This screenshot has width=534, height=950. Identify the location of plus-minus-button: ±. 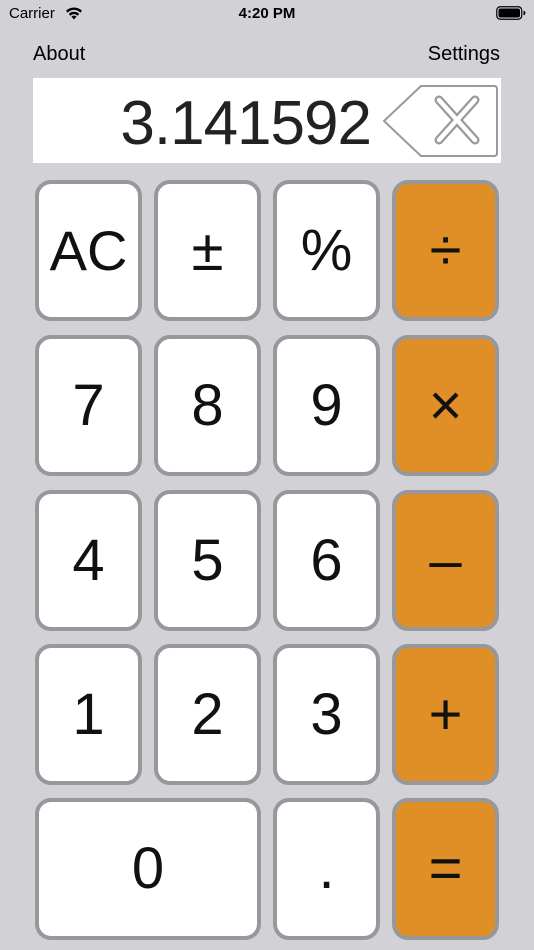
(207, 250).